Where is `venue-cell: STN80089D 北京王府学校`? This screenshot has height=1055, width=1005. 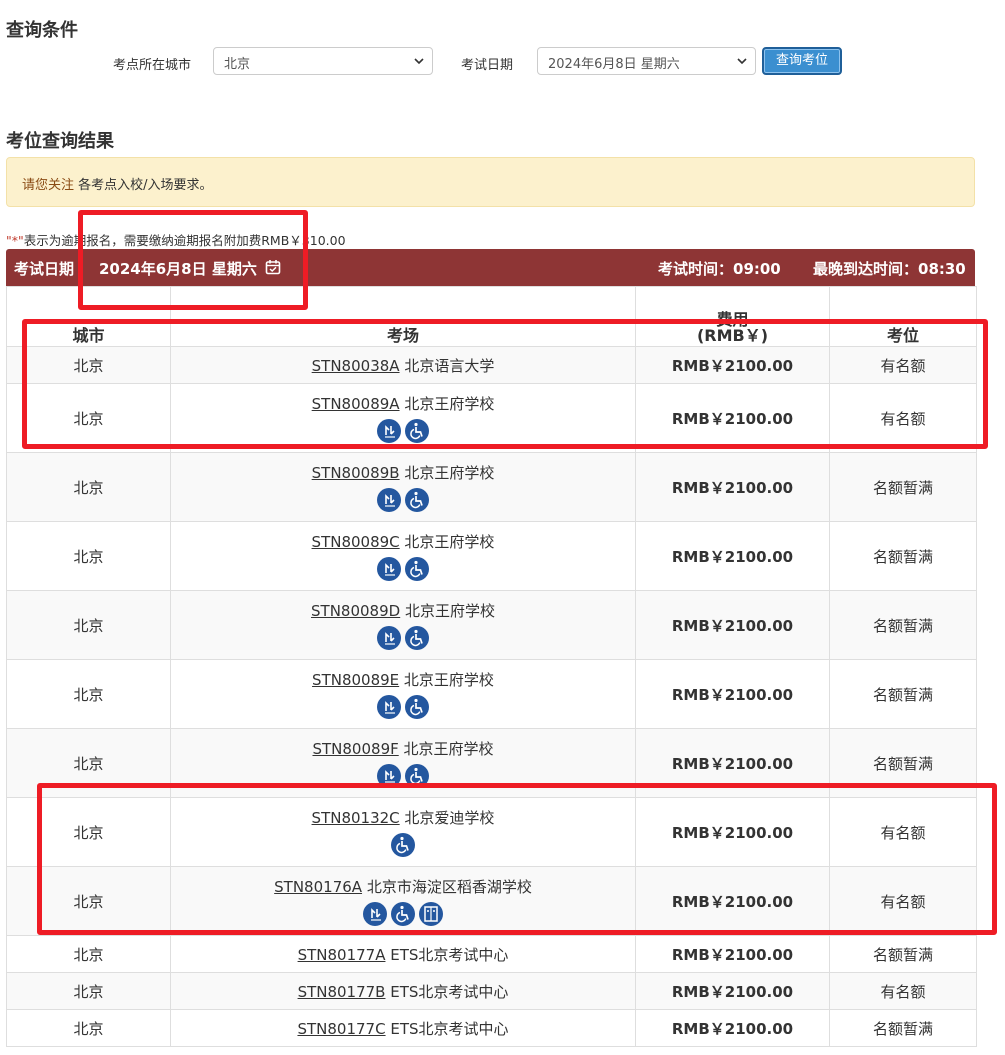
venue-cell: STN80089D 北京王府学校 is located at coordinates (403, 625).